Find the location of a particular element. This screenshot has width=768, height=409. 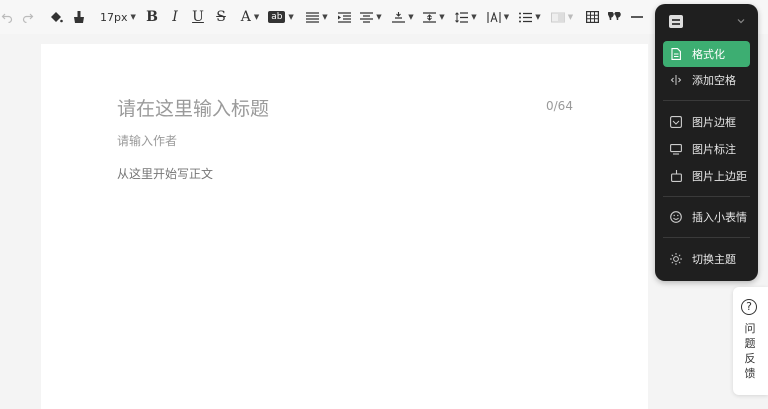

clear-format-button is located at coordinates (79, 17).